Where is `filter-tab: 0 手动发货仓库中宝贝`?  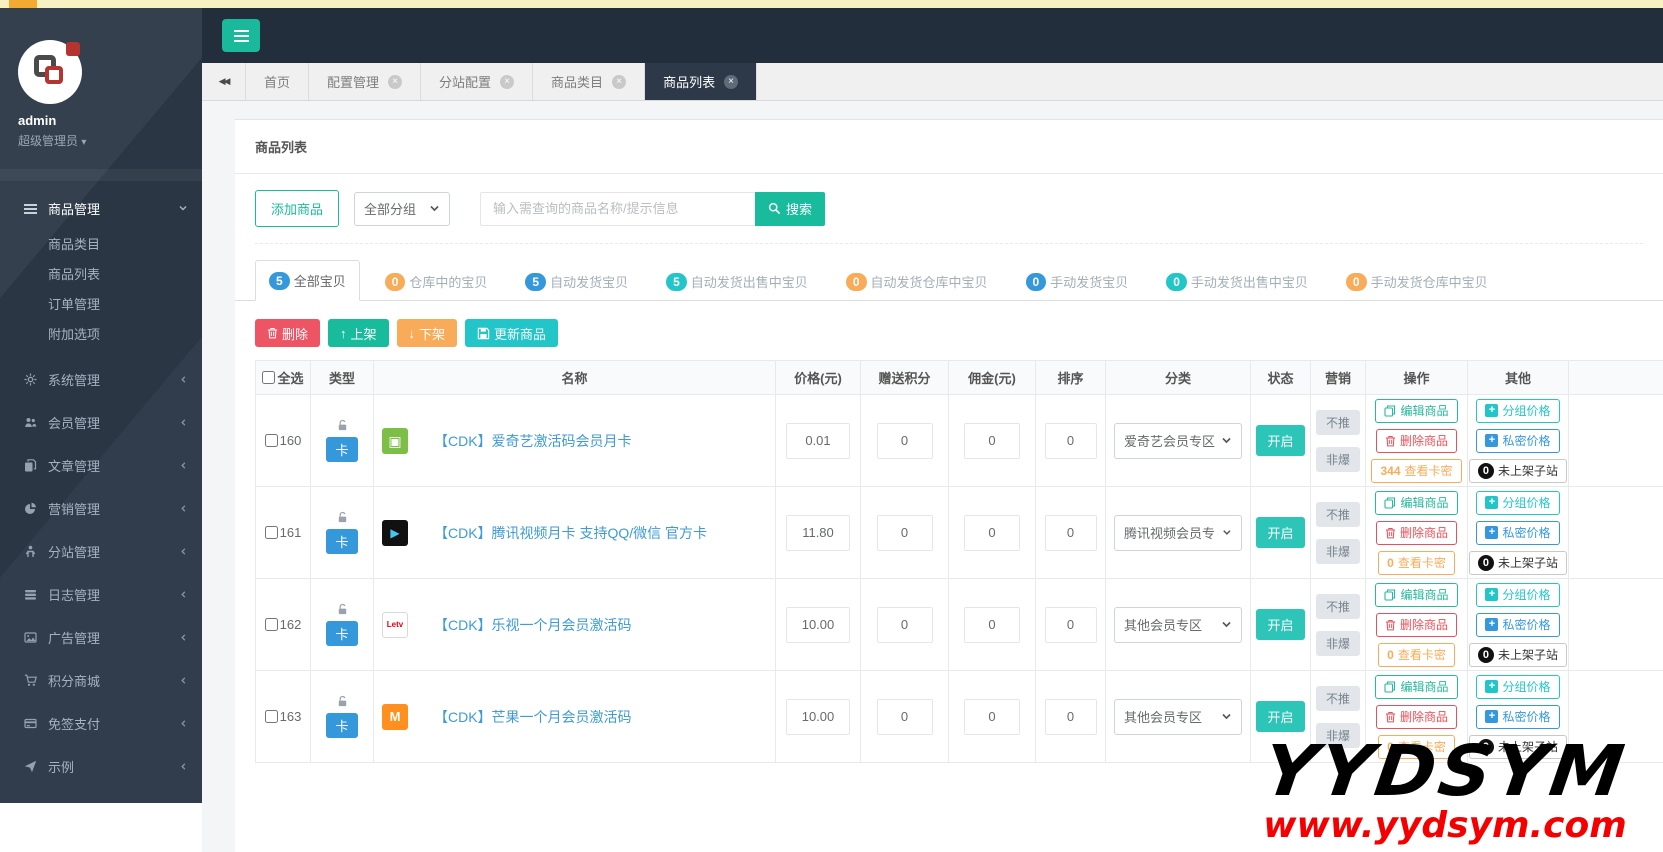 filter-tab: 0 手动发货仓库中宝贝 is located at coordinates (1417, 281).